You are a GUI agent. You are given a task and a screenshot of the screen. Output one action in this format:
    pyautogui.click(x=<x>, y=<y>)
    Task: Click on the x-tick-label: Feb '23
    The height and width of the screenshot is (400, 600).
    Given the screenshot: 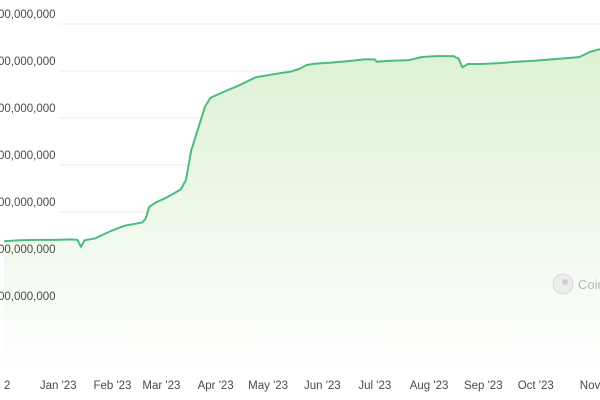 What is the action you would take?
    pyautogui.click(x=112, y=386)
    